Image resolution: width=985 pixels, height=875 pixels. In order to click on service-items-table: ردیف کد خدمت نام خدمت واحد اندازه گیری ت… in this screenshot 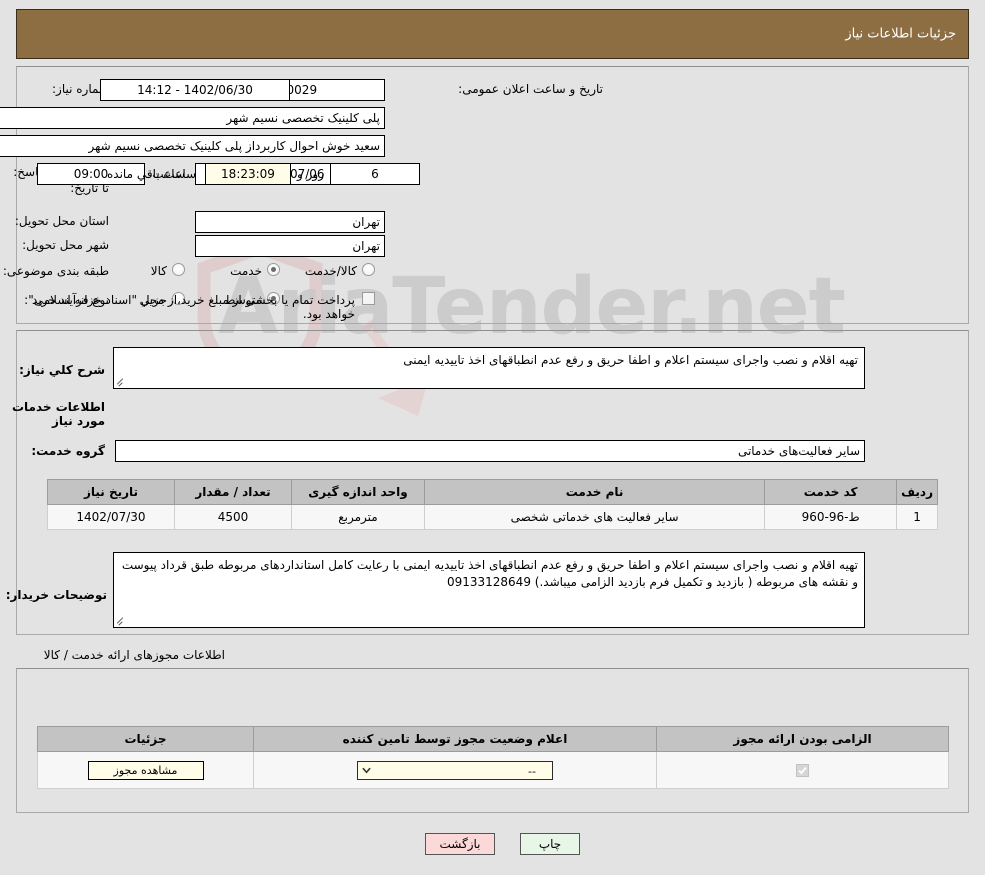, I will do `click(492, 504)`.